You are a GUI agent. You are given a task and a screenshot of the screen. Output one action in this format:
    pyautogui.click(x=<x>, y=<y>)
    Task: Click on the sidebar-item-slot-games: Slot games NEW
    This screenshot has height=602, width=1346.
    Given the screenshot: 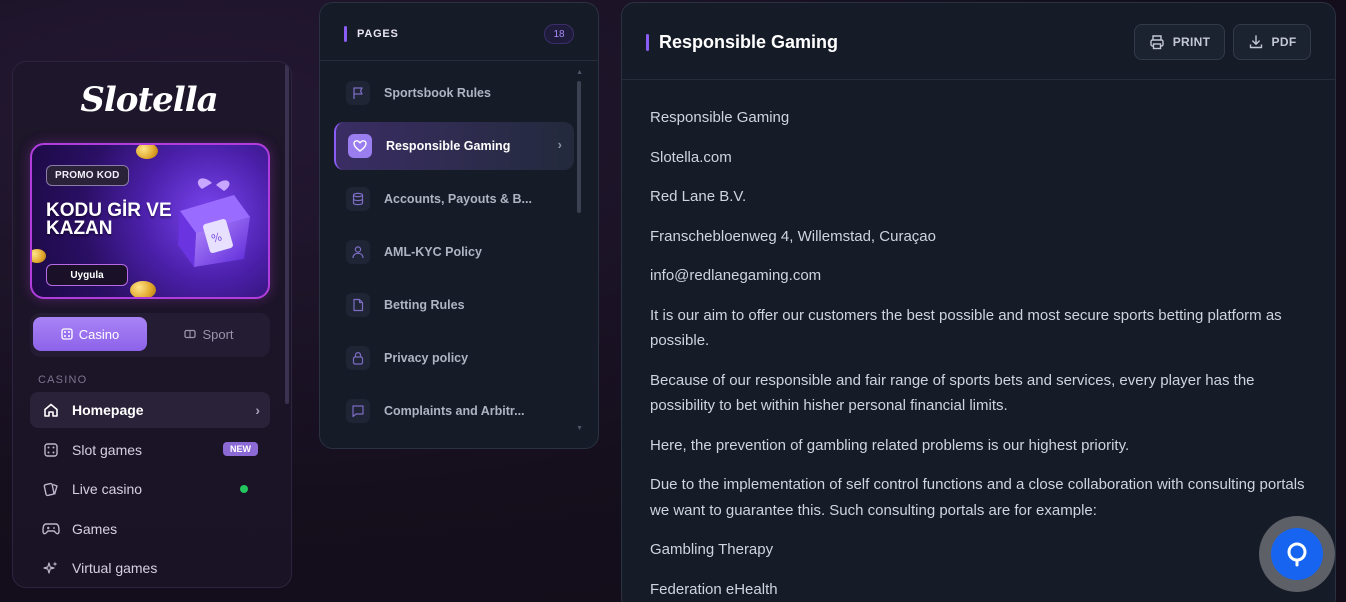 What is the action you would take?
    pyautogui.click(x=150, y=450)
    